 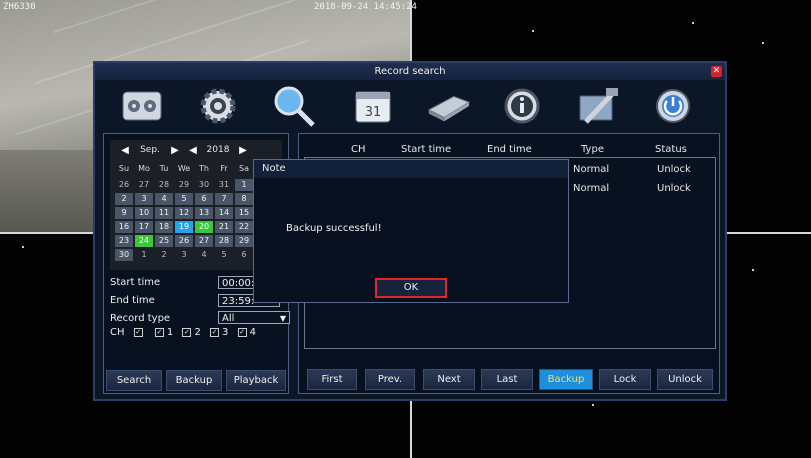 What do you see at coordinates (254, 317) in the screenshot?
I see `record-type-select: All ▼` at bounding box center [254, 317].